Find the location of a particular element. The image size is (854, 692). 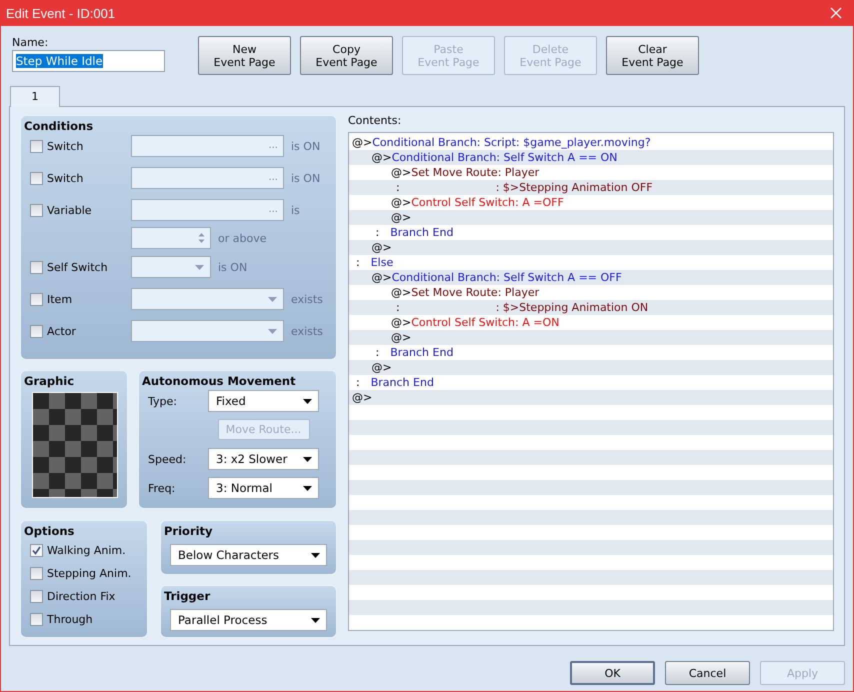

checkbox-label: Walking Anim. is located at coordinates (86, 550).